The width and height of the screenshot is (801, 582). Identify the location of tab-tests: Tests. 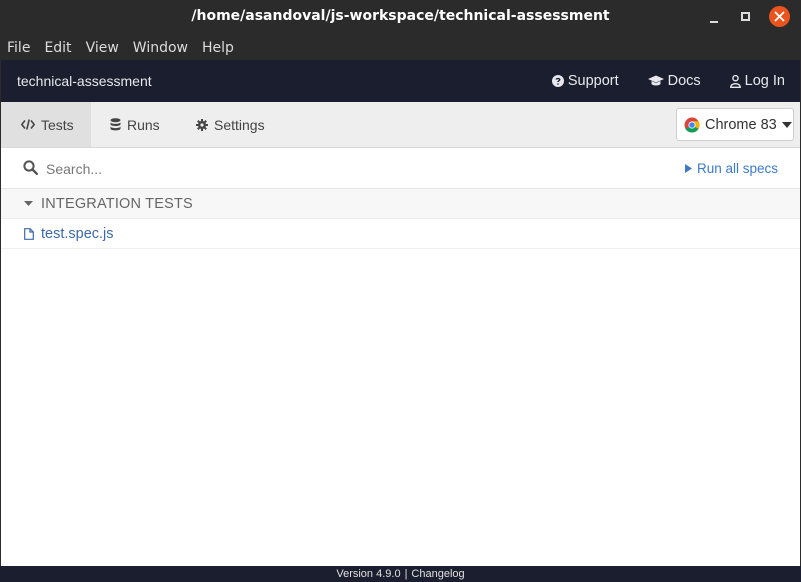
(46, 124).